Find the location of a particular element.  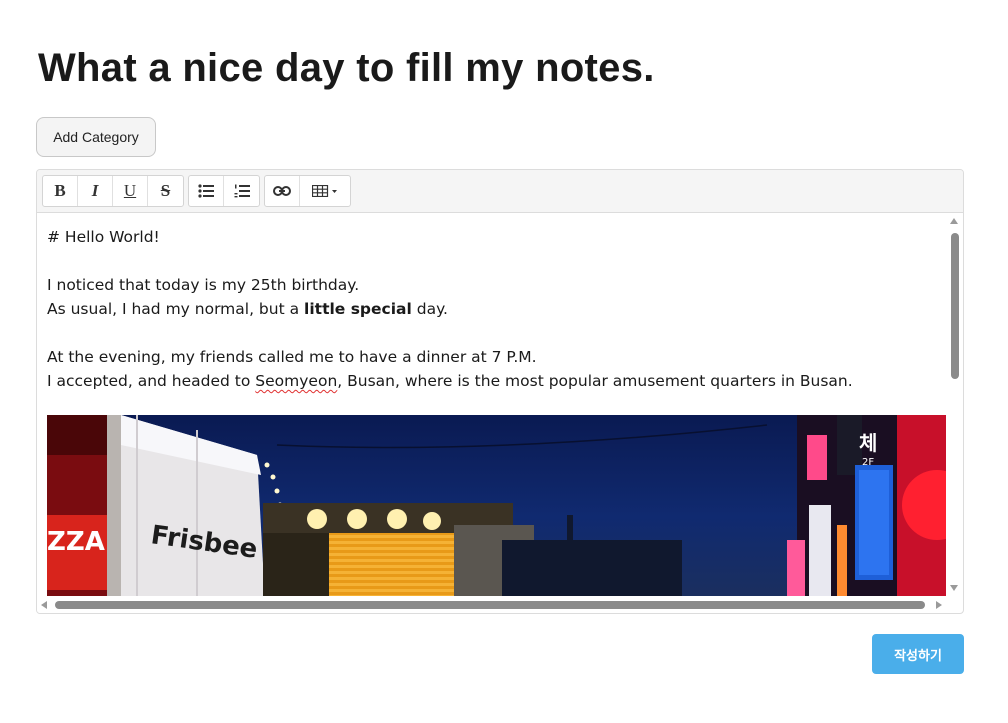

strikethrough-button: S is located at coordinates (165, 191).